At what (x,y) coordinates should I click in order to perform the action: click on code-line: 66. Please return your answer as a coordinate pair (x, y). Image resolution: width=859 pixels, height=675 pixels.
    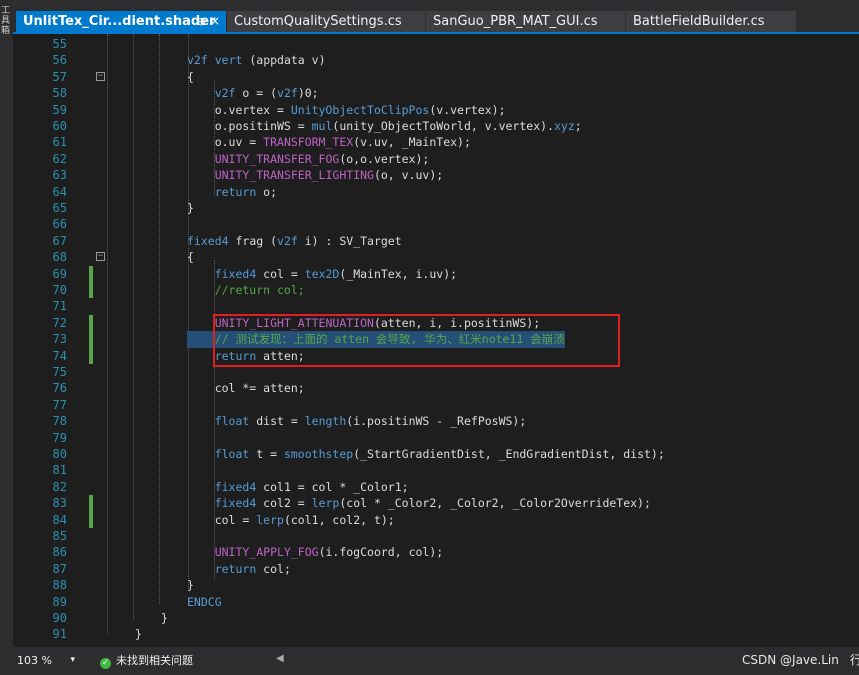
    Looking at the image, I should click on (436, 224).